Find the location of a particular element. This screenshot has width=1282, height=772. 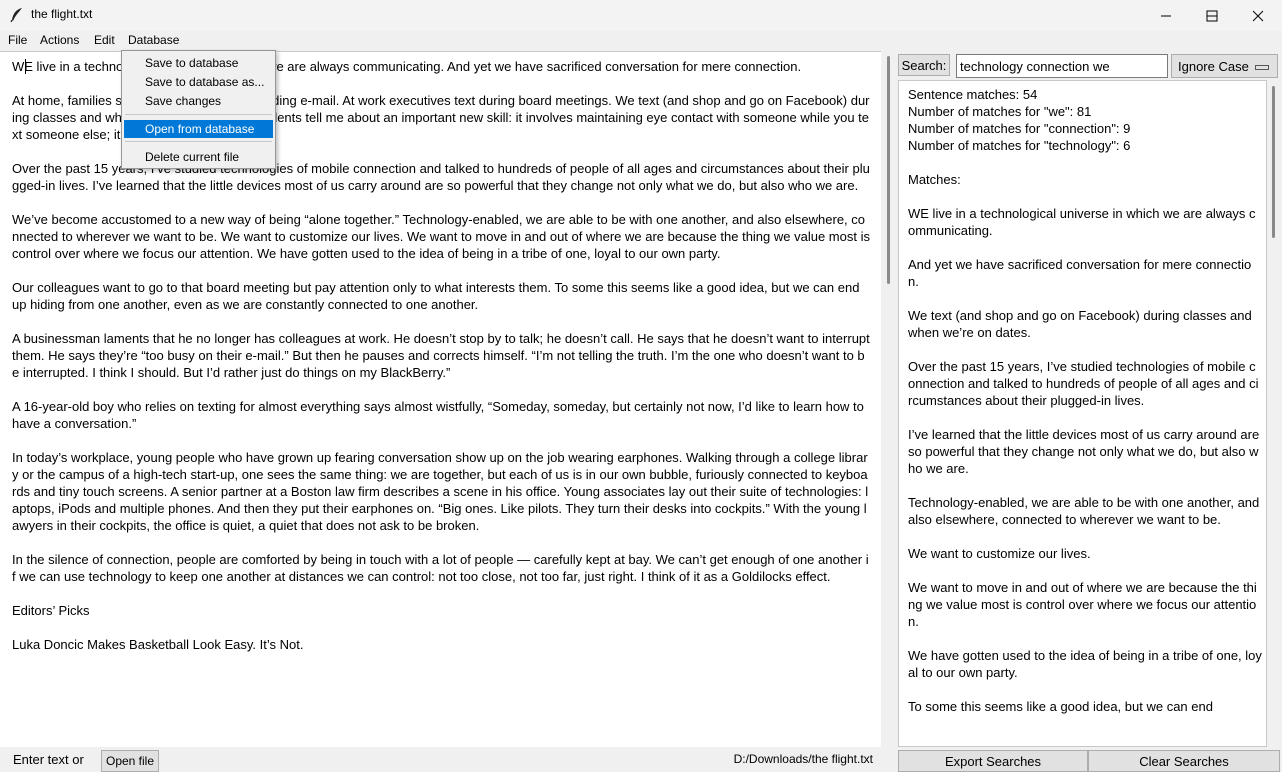

maximize-button is located at coordinates (1212, 15).